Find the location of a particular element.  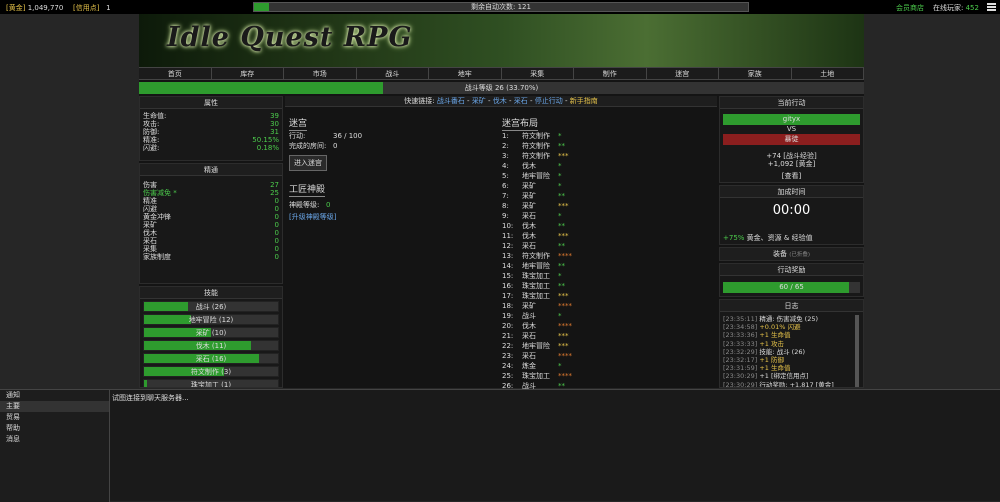

layout-num: 6: is located at coordinates (505, 186).